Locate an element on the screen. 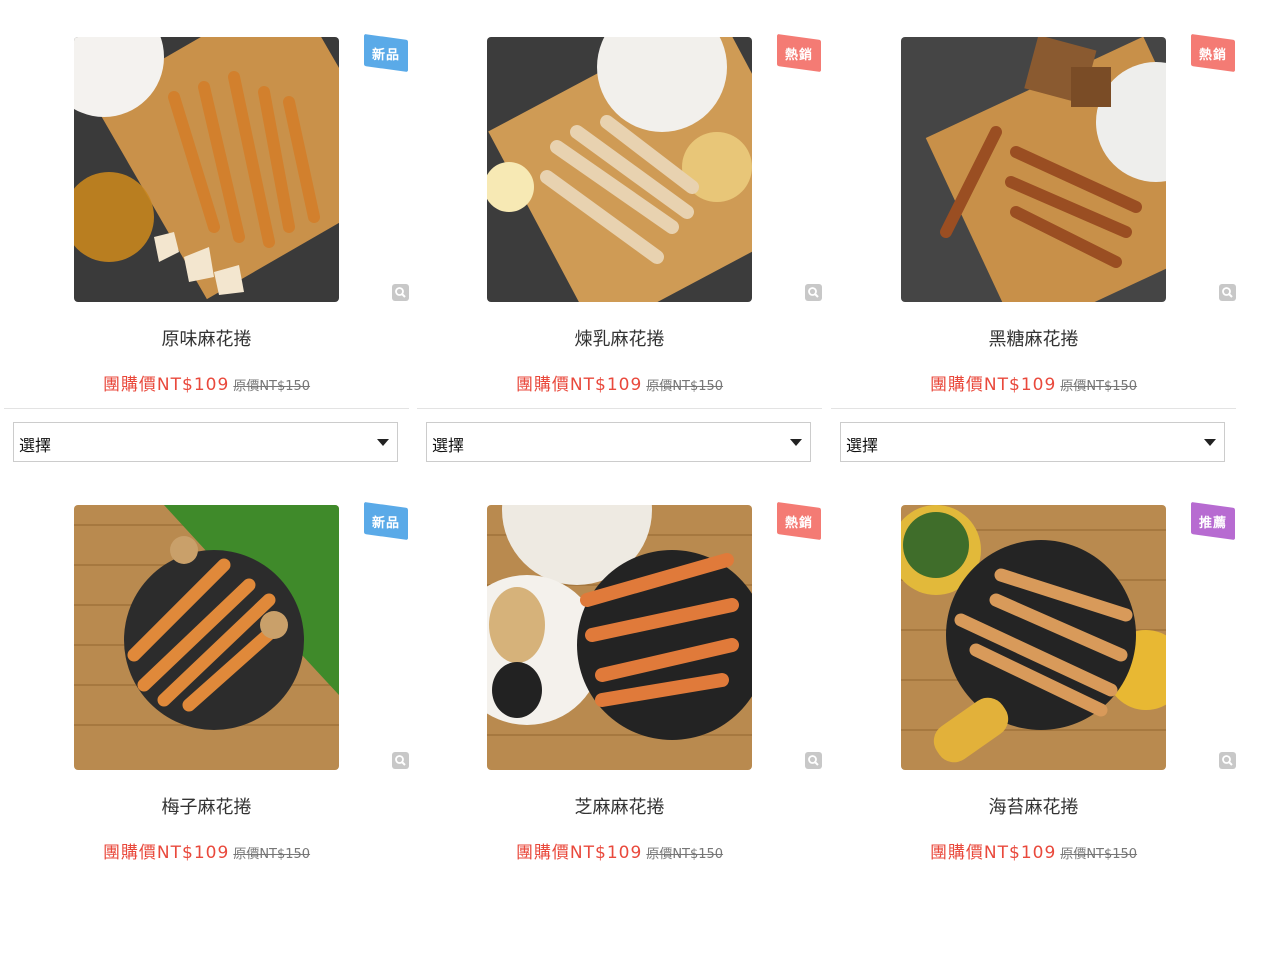  product-name: 煉乳麻花捲 is located at coordinates (619, 338).